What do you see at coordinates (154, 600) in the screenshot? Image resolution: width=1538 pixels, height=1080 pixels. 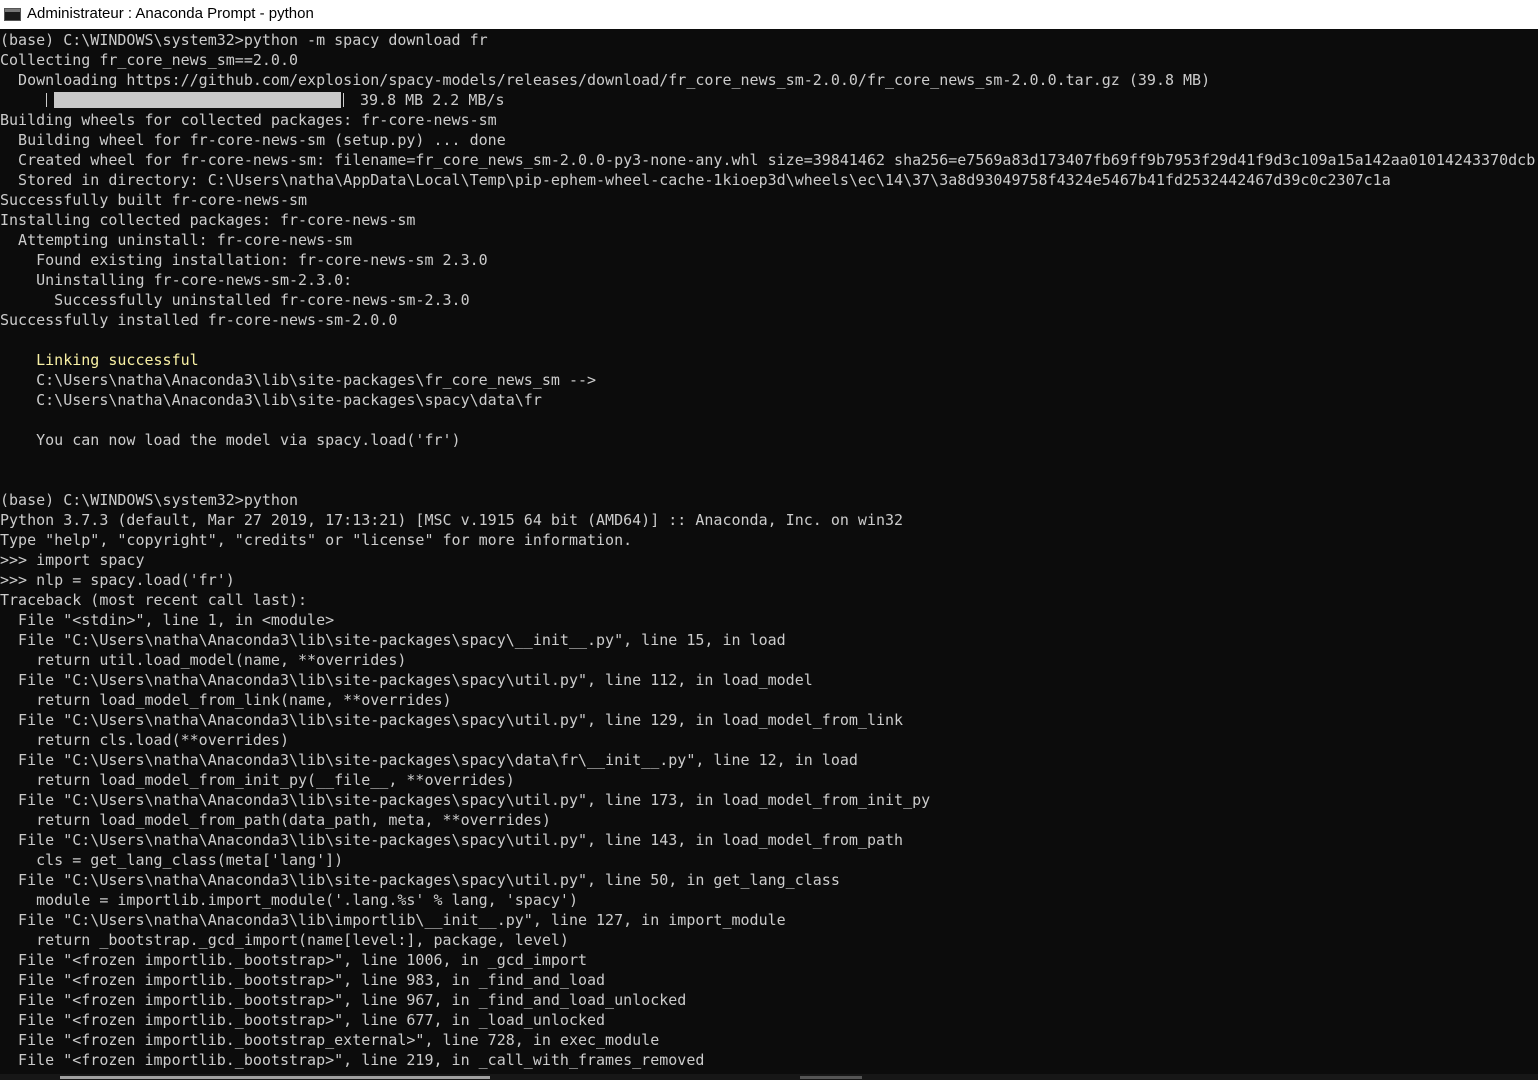 I see `console-line: Traceback (most recent call last):` at bounding box center [154, 600].